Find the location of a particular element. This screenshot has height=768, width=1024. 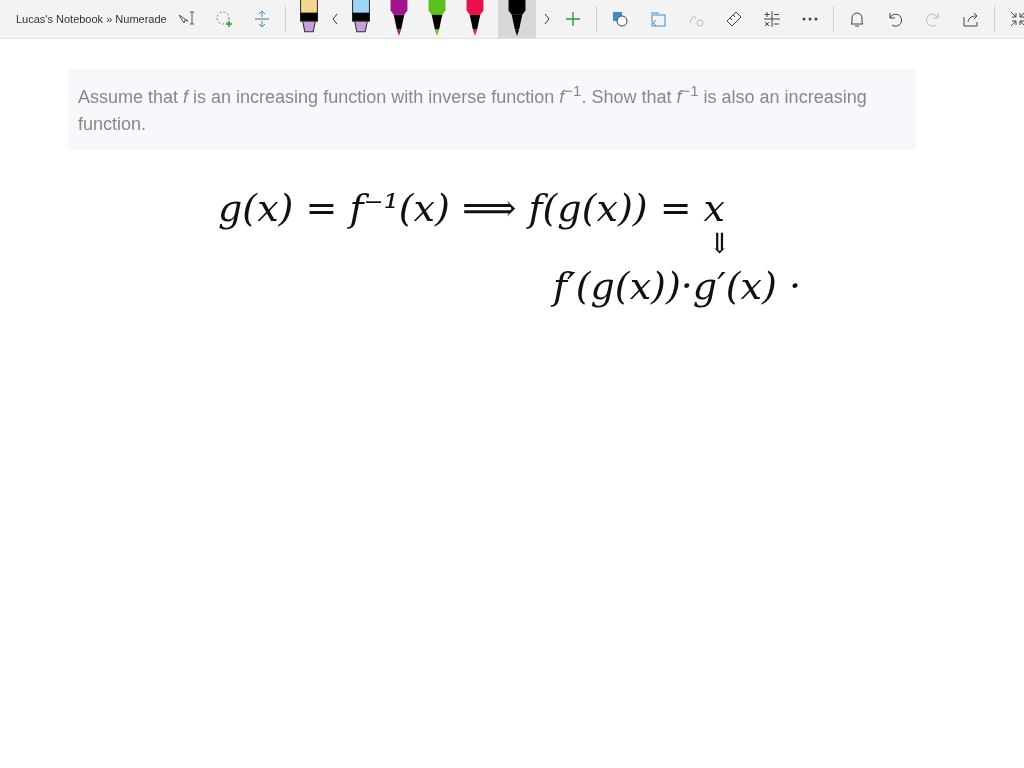

scroll-right-icon is located at coordinates (546, 19).